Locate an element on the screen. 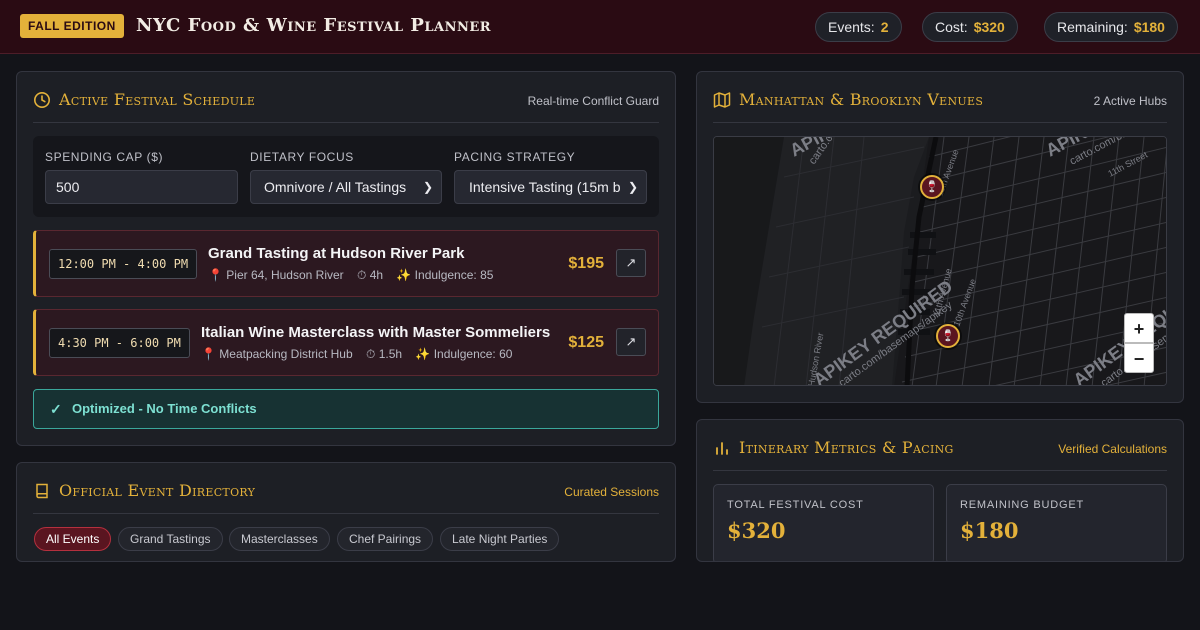 Image resolution: width=1200 pixels, height=630 pixels. schedule-title: Active Festival Schedule is located at coordinates (157, 99).